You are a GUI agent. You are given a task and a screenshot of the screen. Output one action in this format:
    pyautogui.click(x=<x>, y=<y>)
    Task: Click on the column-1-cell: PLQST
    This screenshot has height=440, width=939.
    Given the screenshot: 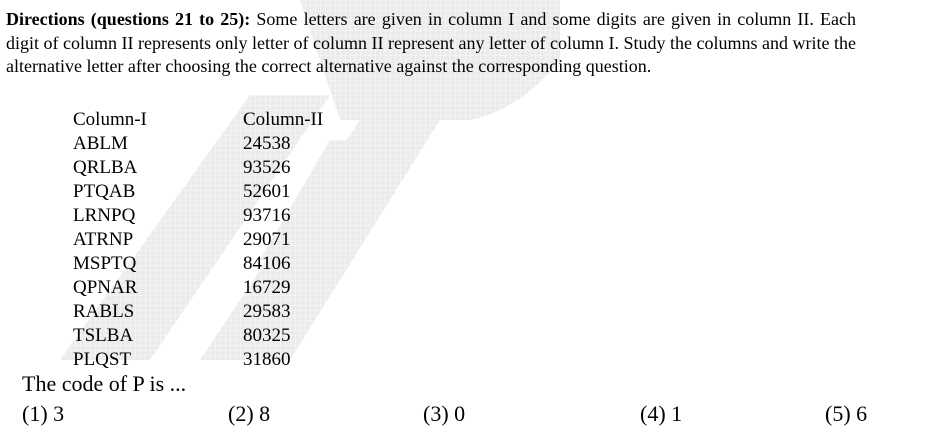 What is the action you would take?
    pyautogui.click(x=102, y=359)
    